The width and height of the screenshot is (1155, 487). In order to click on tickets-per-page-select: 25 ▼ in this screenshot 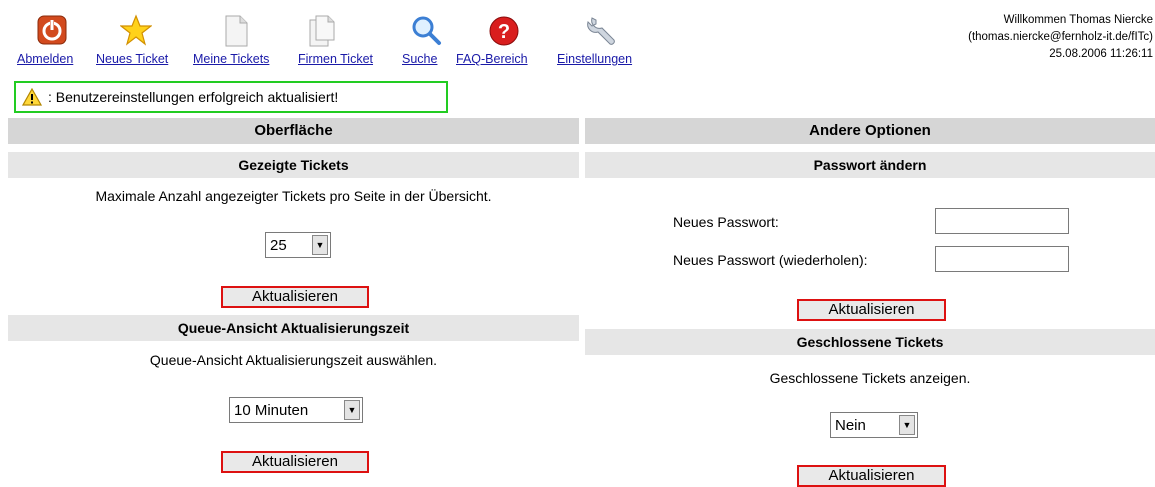, I will do `click(298, 245)`.